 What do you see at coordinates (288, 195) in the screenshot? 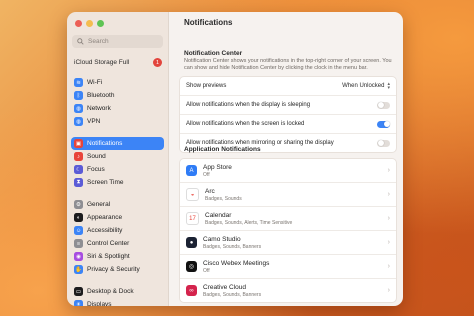
I see `app-row-arc: ◒ Arc Badges, Sounds ›` at bounding box center [288, 195].